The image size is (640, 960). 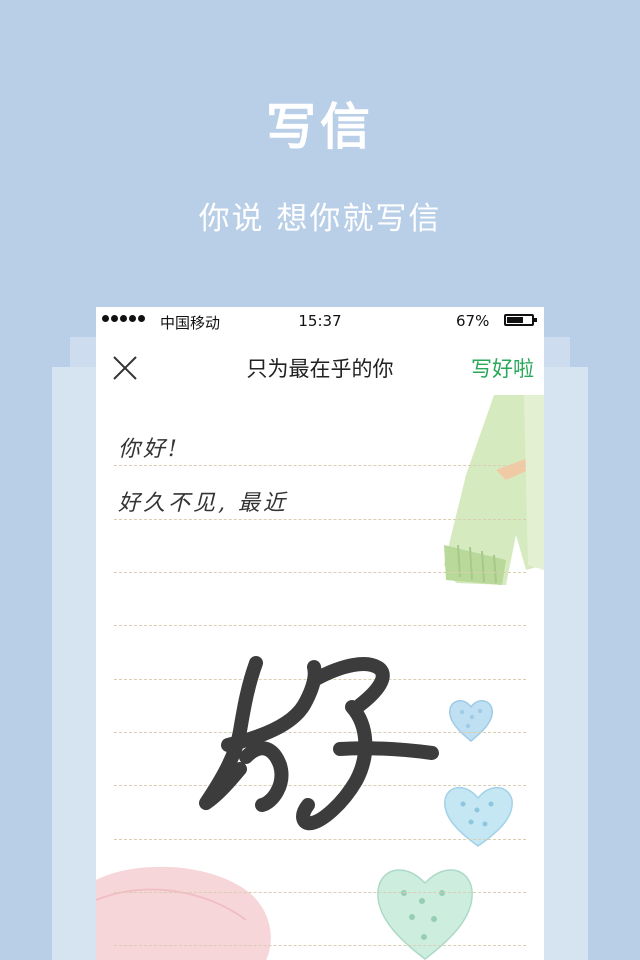 I want to click on promo-title: 写信, so click(x=320, y=127).